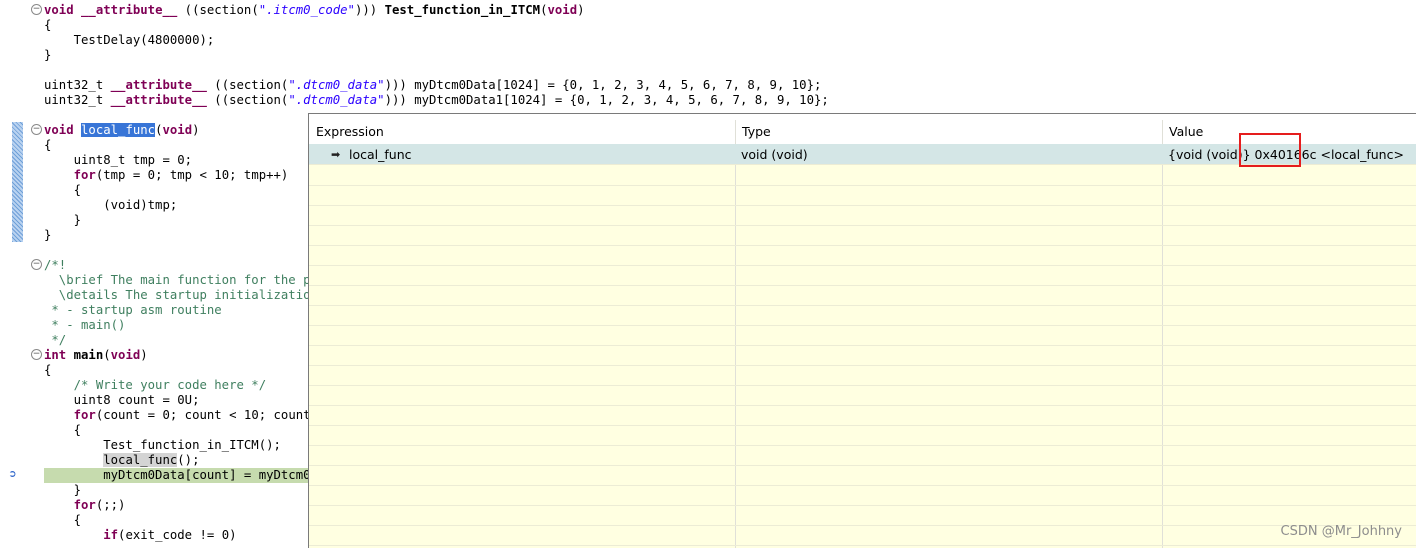  Describe the element at coordinates (122, 400) in the screenshot. I see `code-line: uint8 count = 0U;` at that location.